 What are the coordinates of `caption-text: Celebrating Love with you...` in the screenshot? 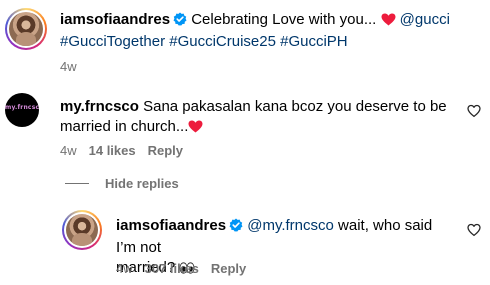 It's located at (284, 19).